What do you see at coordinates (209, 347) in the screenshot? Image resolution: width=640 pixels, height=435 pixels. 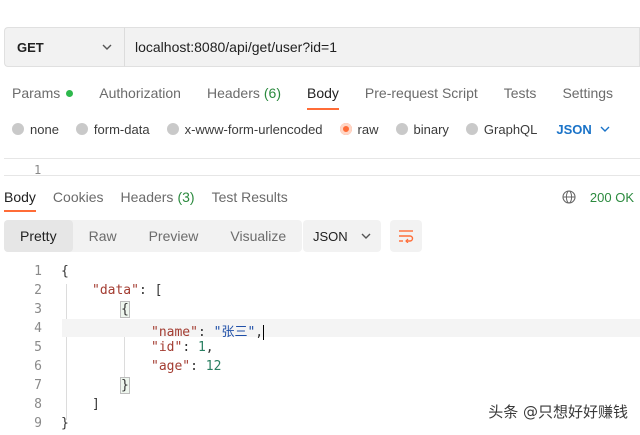 I see `json-punct: ,` at bounding box center [209, 347].